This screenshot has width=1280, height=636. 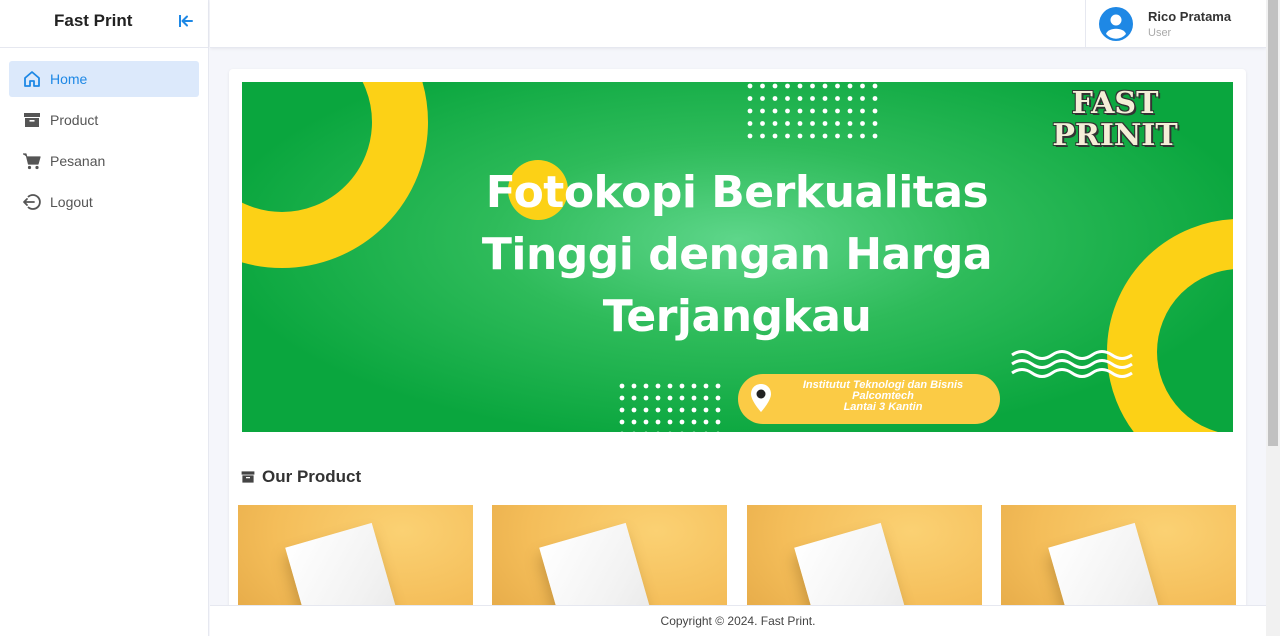 I want to click on scrollbar-thumb, so click(x=1273, y=223).